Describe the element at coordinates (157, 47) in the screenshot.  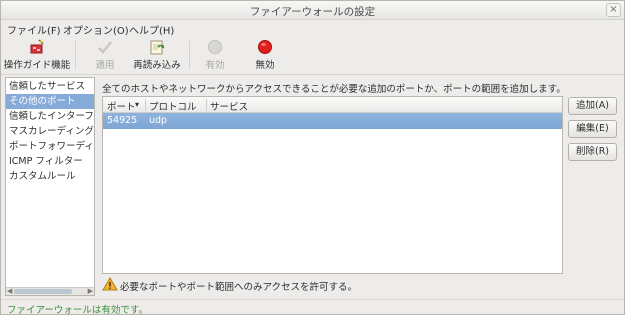
I see `reload-icon` at that location.